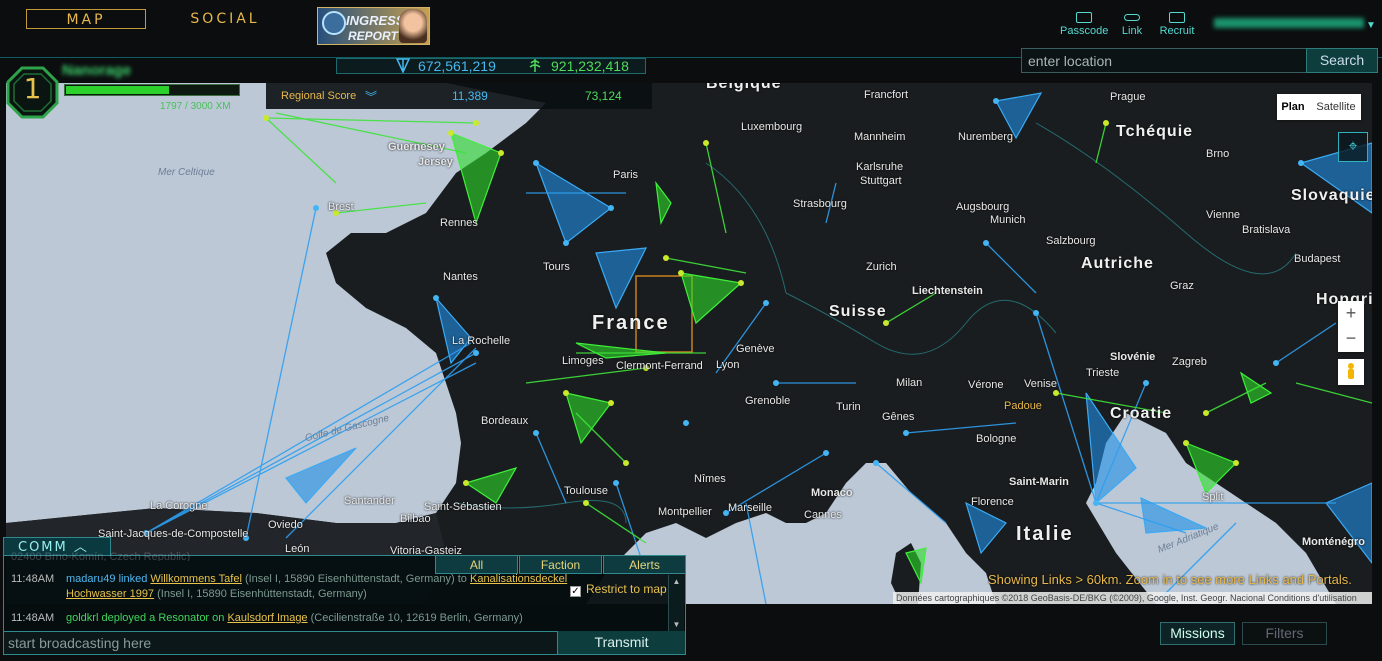  Describe the element at coordinates (1041, 384) in the screenshot. I see `map-label-venise: Venise` at that location.